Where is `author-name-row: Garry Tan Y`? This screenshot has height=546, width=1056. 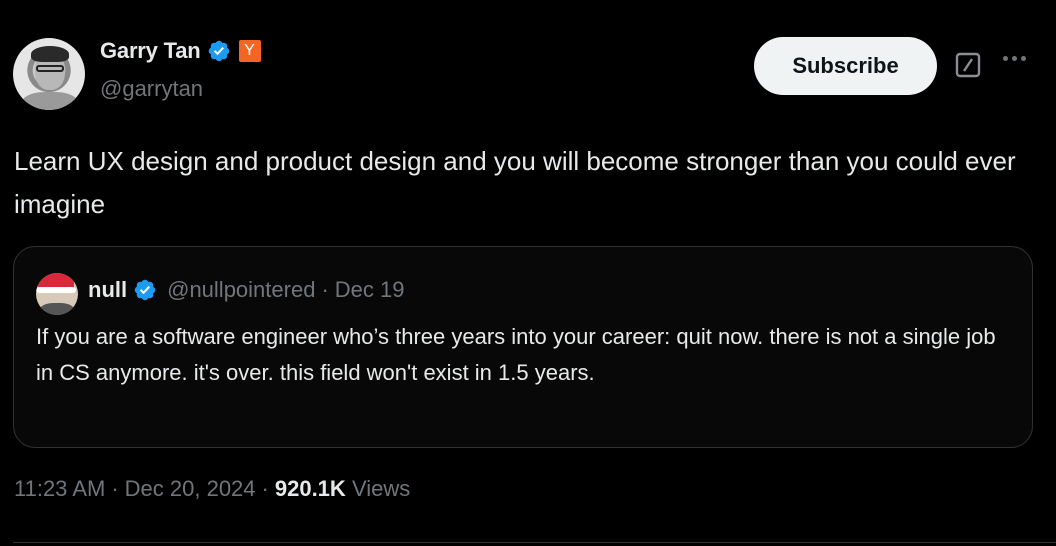
author-name-row: Garry Tan Y is located at coordinates (180, 51).